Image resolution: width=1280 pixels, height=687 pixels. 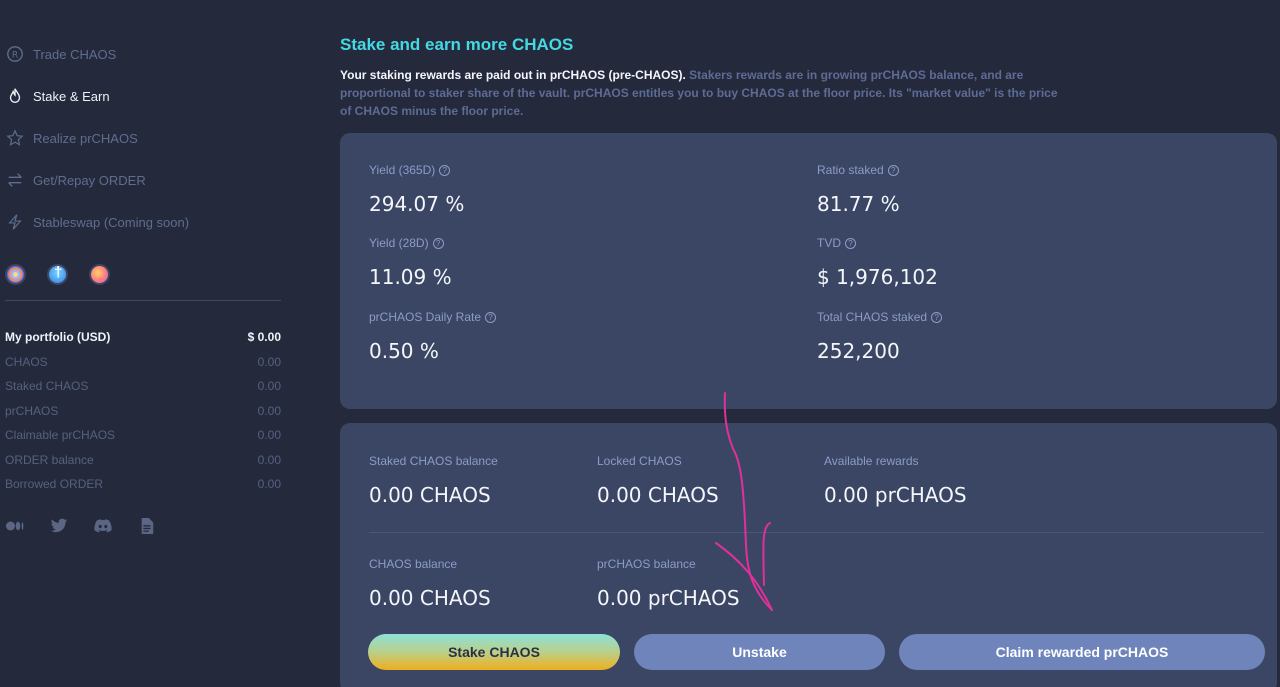 What do you see at coordinates (668, 598) in the screenshot?
I see `balance-value-prchaos: 0.00 prCHAOS` at bounding box center [668, 598].